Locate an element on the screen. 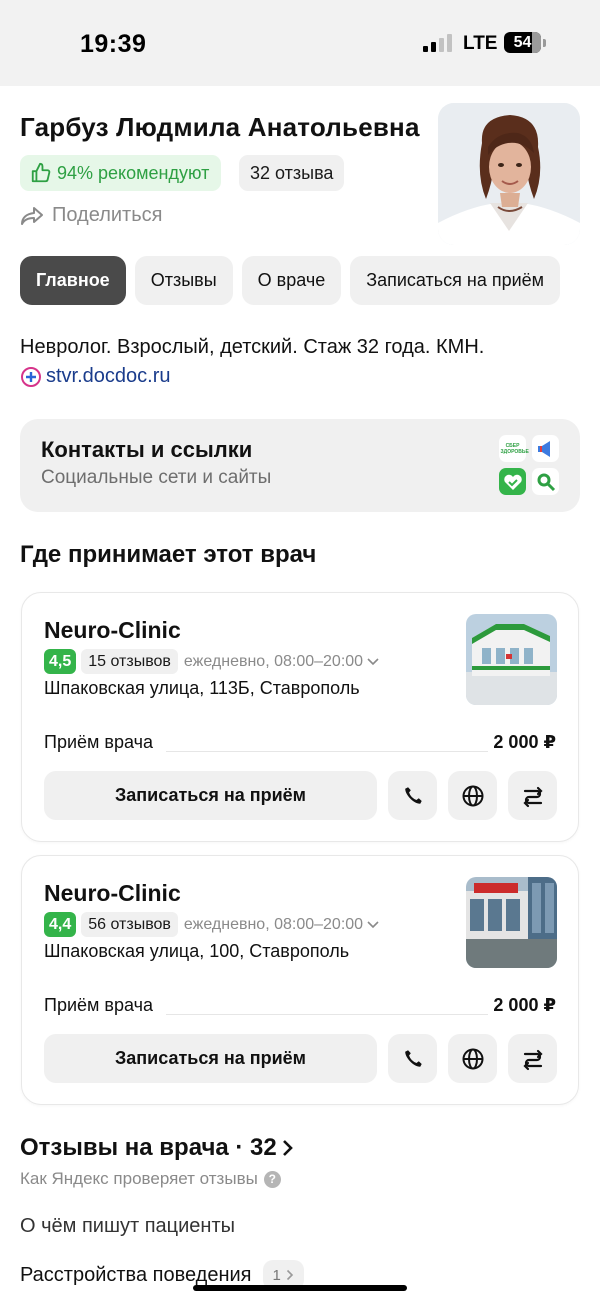 The height and width of the screenshot is (1303, 600). reviews-section-title: Отзывы на врача · 32 is located at coordinates (157, 1148).